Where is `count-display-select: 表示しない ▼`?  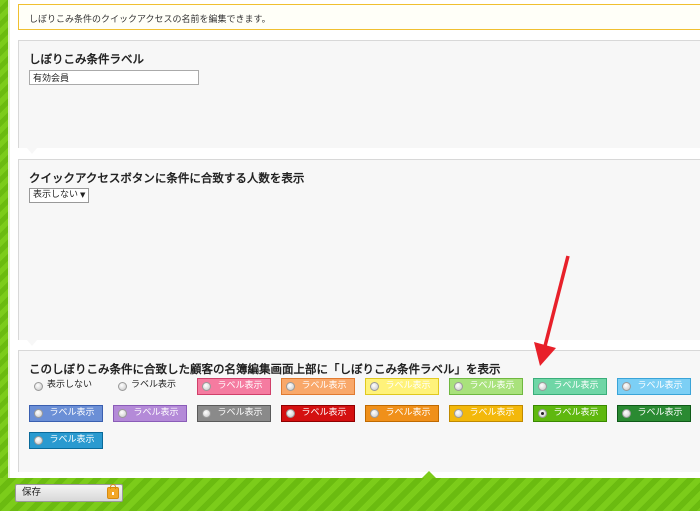 count-display-select: 表示しない ▼ is located at coordinates (59, 195).